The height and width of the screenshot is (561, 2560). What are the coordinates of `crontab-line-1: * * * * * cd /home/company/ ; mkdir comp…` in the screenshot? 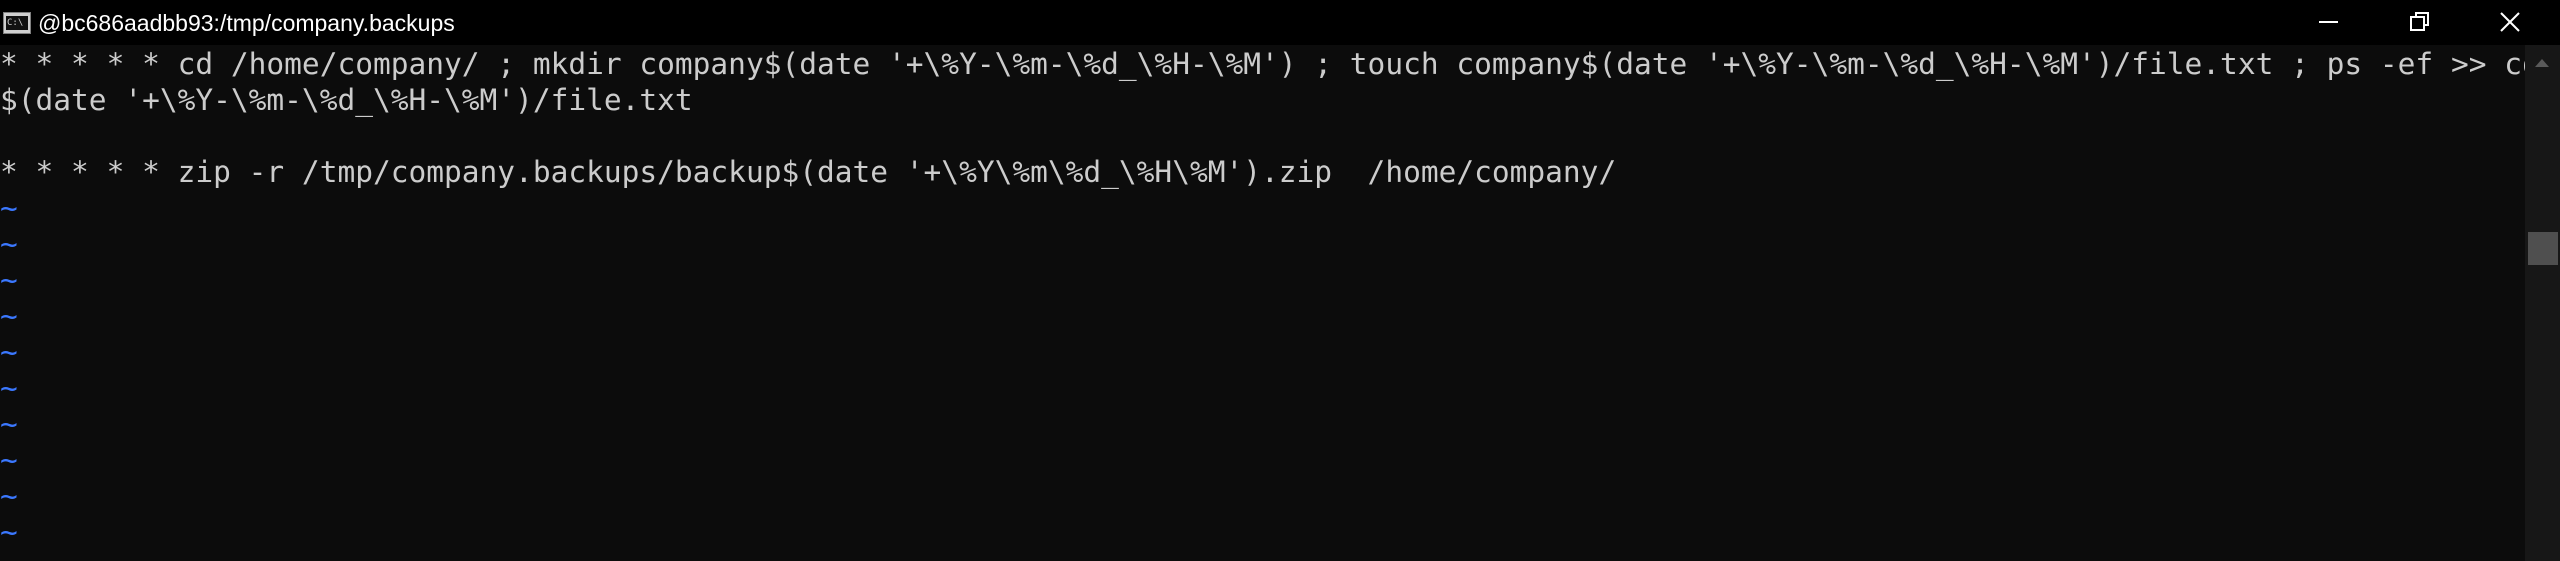 It's located at (1262, 64).